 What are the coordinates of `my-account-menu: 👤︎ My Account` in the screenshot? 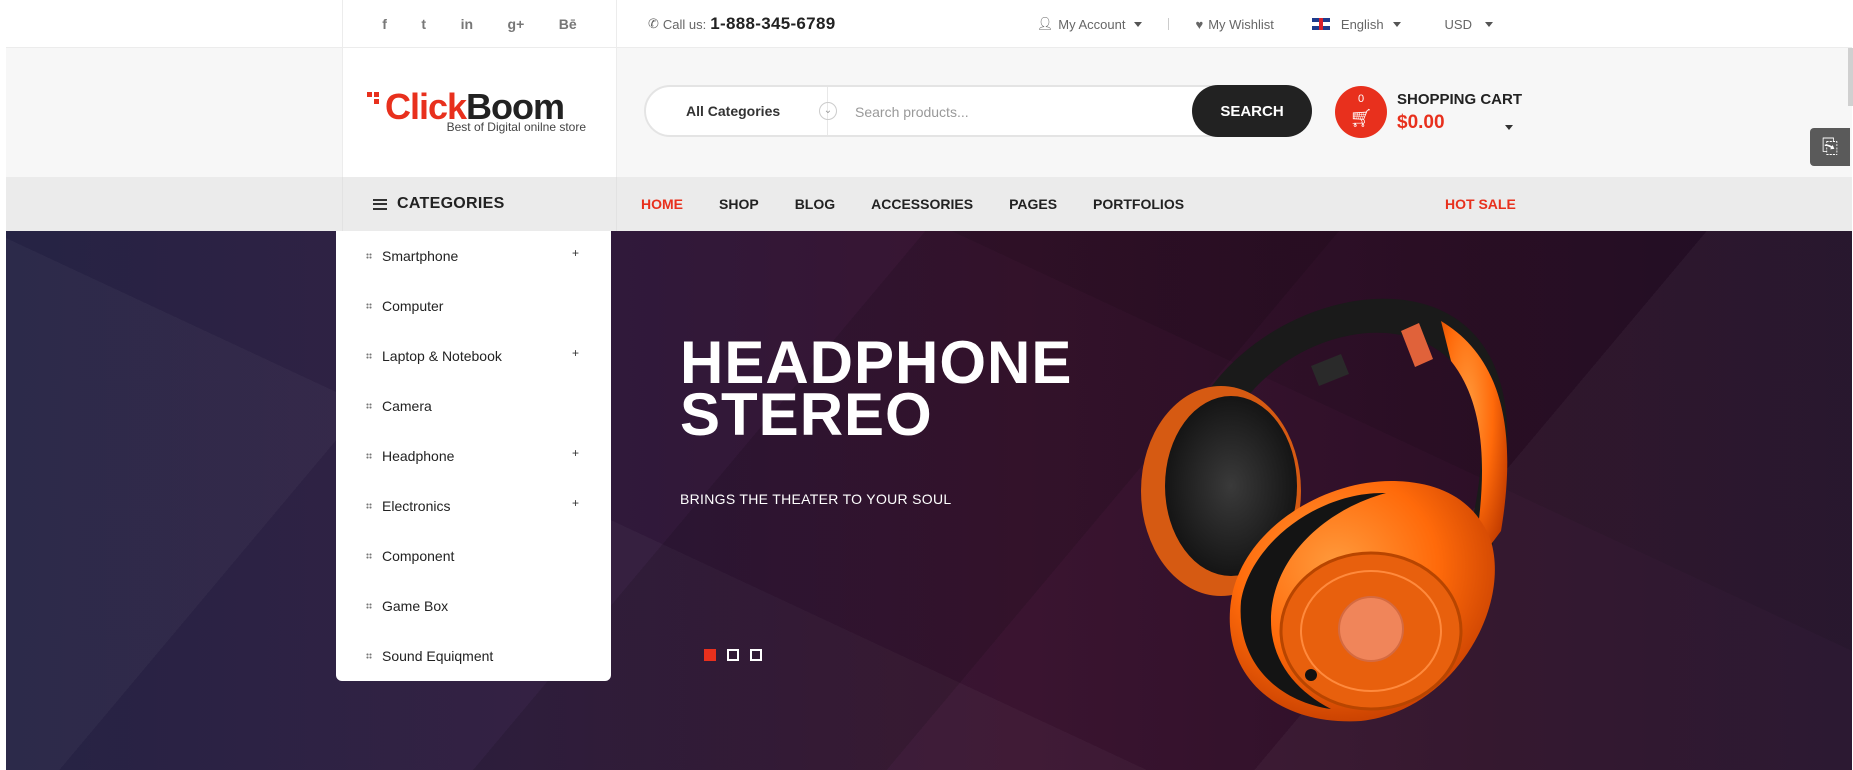 It's located at (1090, 24).